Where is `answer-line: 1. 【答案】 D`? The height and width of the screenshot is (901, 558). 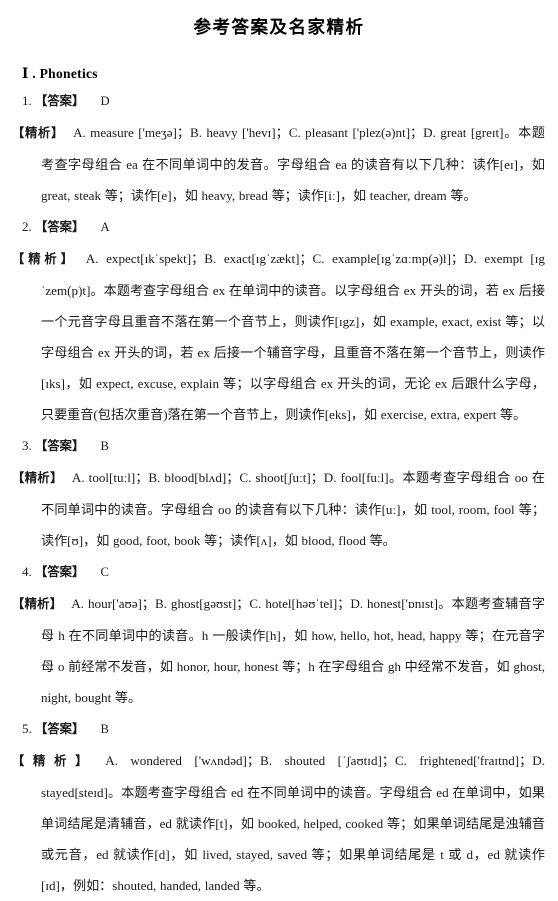
answer-line: 1. 【答案】 D is located at coordinates (279, 101).